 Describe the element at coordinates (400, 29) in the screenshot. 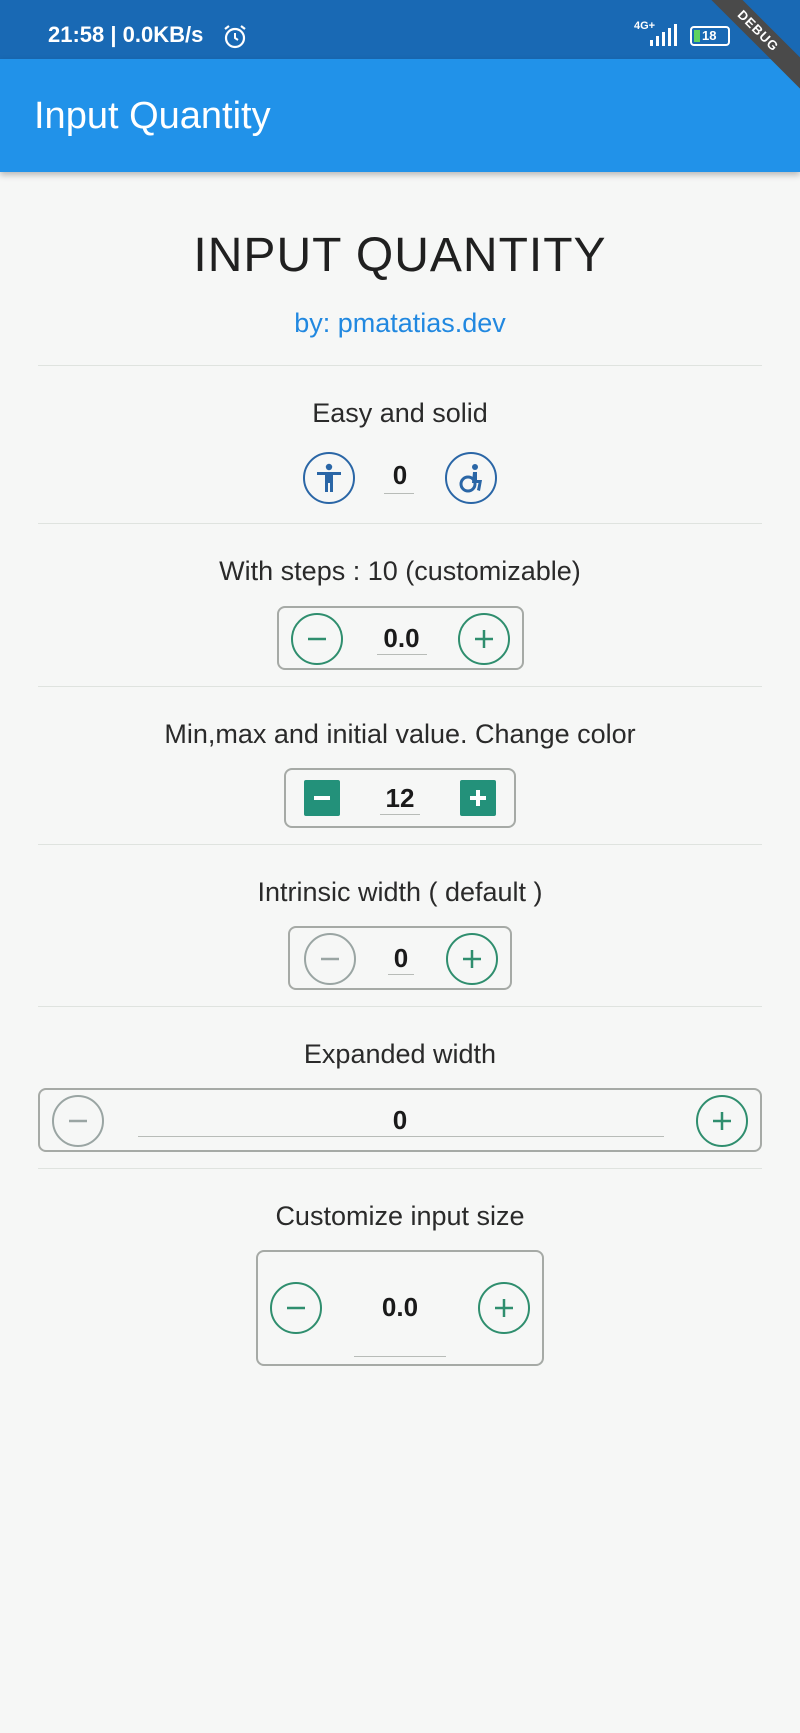

I see `status-bar: 21:58 | 0.0KB/s 4G+ 18` at that location.